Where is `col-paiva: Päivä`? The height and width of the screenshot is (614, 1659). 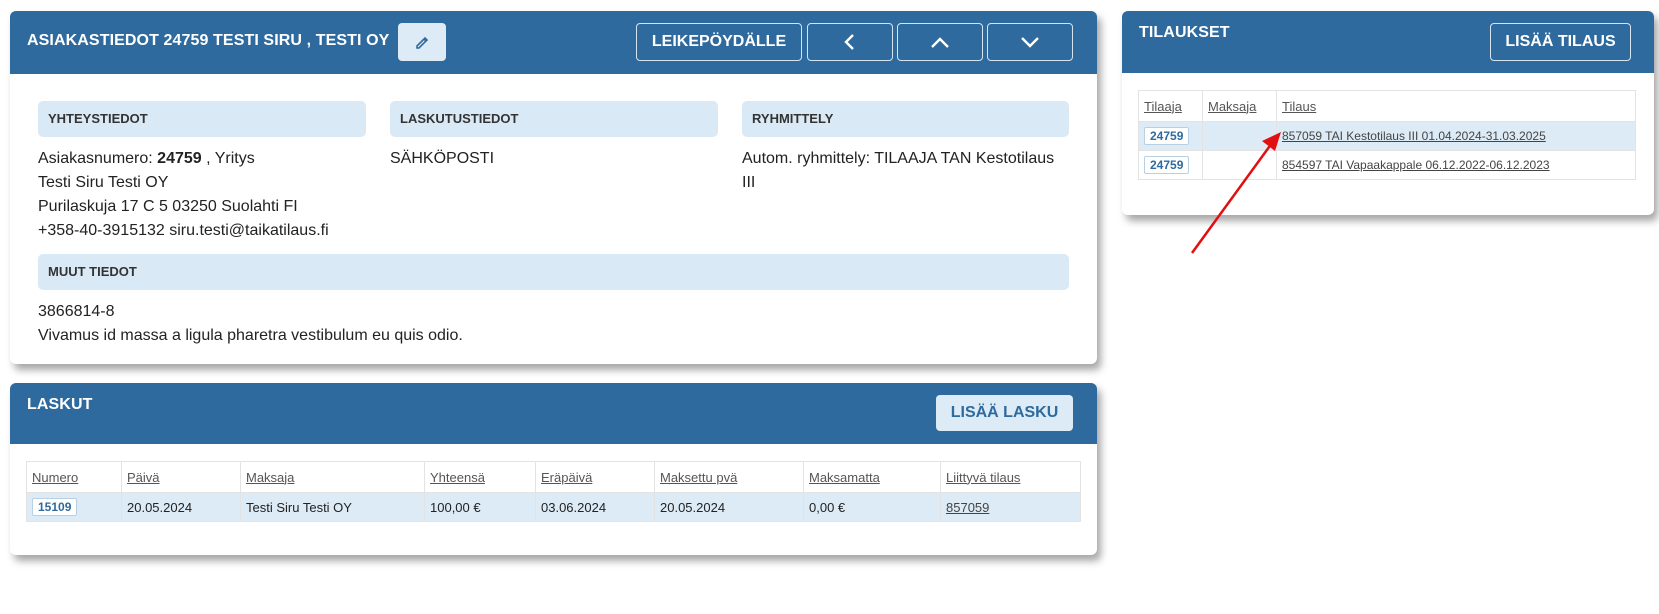
col-paiva: Päivä is located at coordinates (181, 477).